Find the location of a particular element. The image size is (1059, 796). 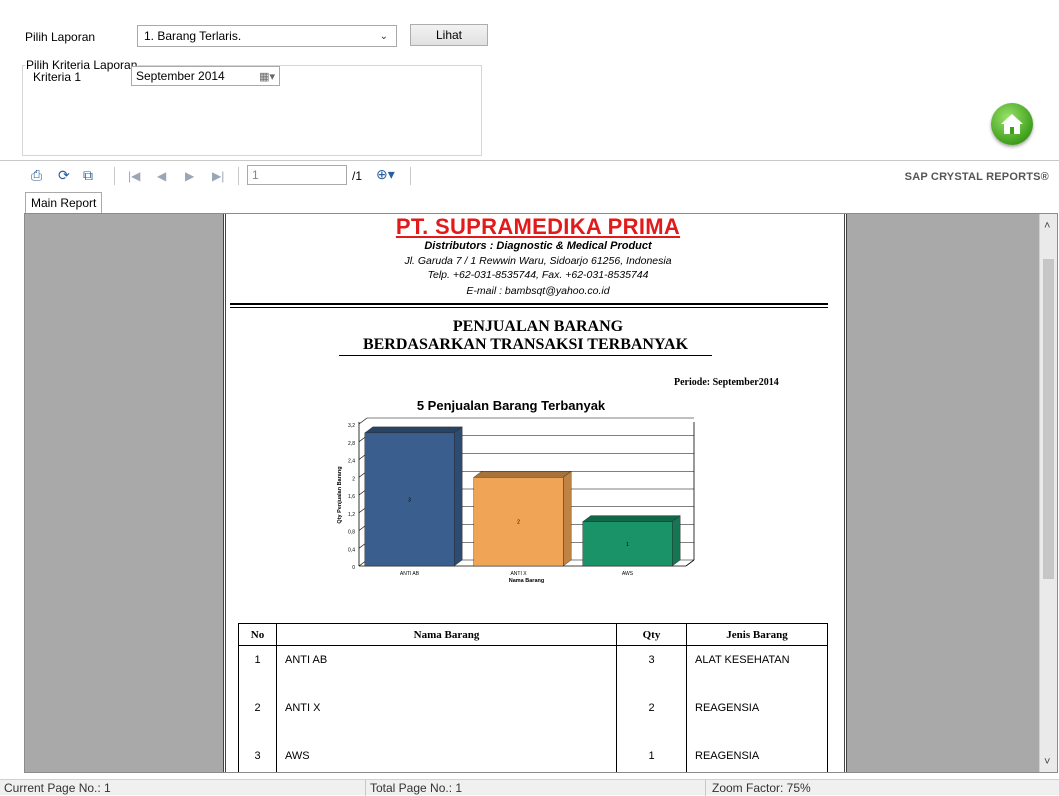

col-jenis-header: Jenis Barang is located at coordinates (757, 634).